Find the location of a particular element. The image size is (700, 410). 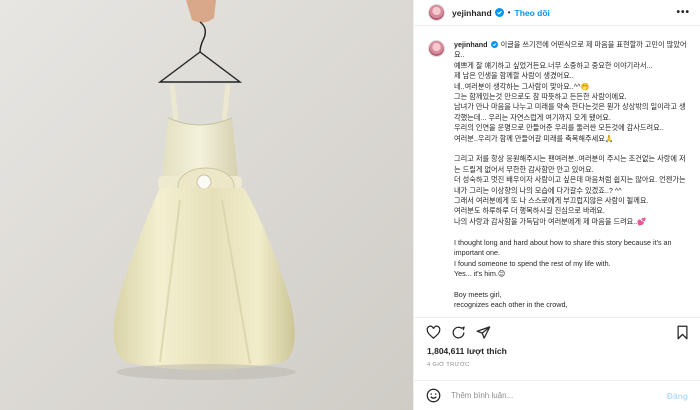

caption-text-line: 그는 함께있는것 만으로도 참 따뜻하고 든든한 사람이에요. is located at coordinates (540, 97).